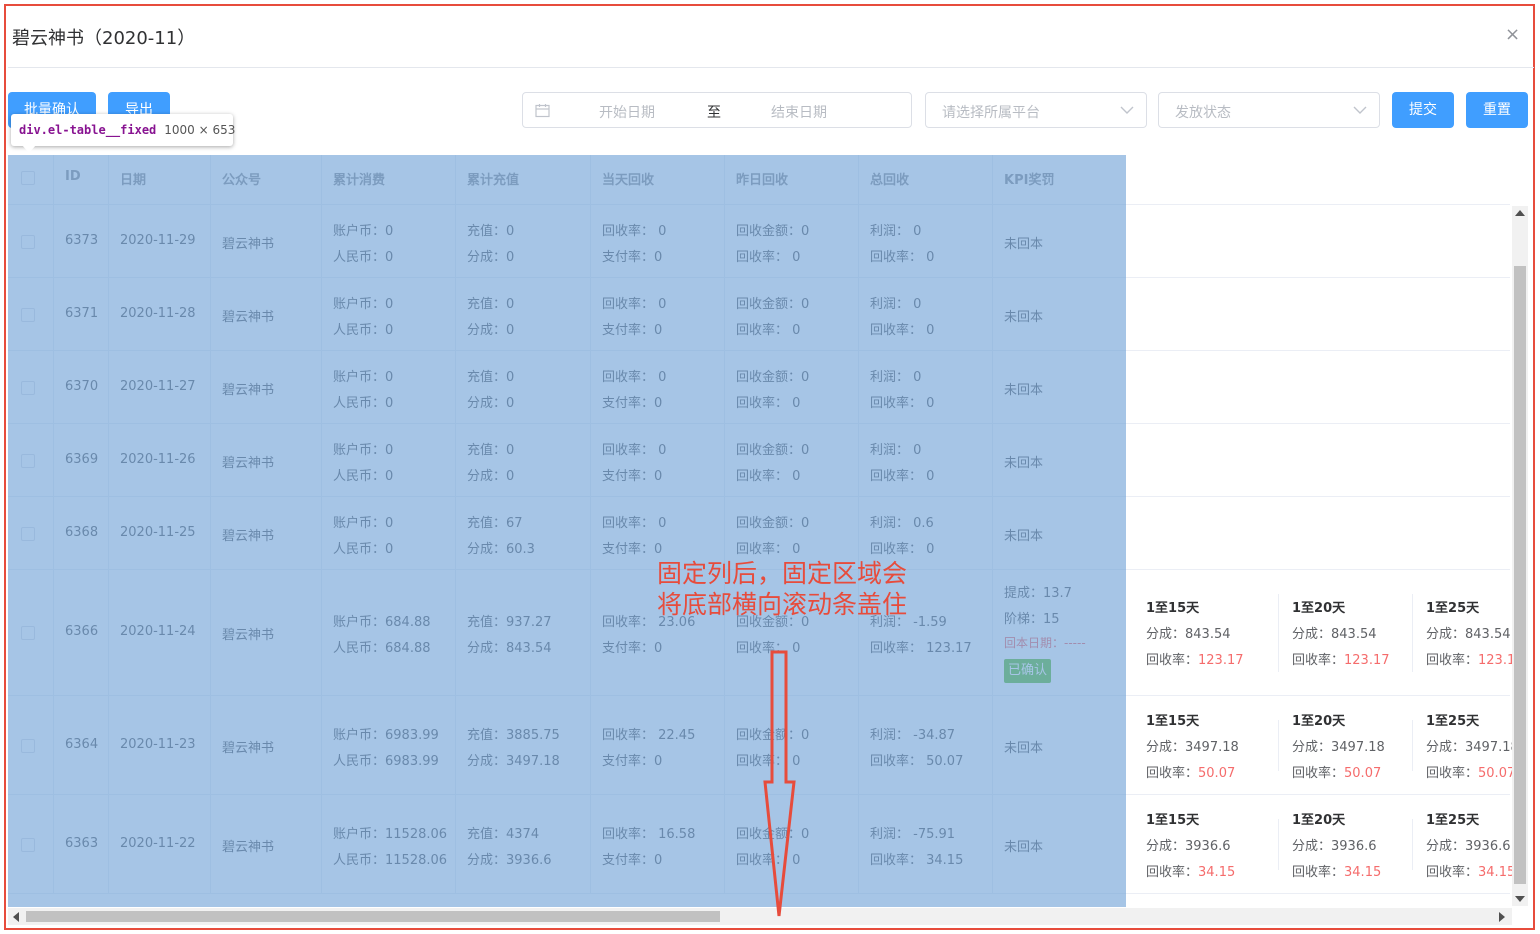  Describe the element at coordinates (913, 735) in the screenshot. I see `cell-total-line: 利润： -34.87` at that location.